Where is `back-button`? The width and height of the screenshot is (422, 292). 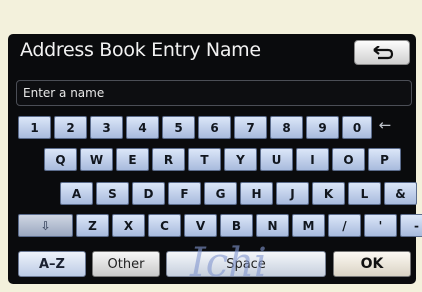 back-button is located at coordinates (382, 52).